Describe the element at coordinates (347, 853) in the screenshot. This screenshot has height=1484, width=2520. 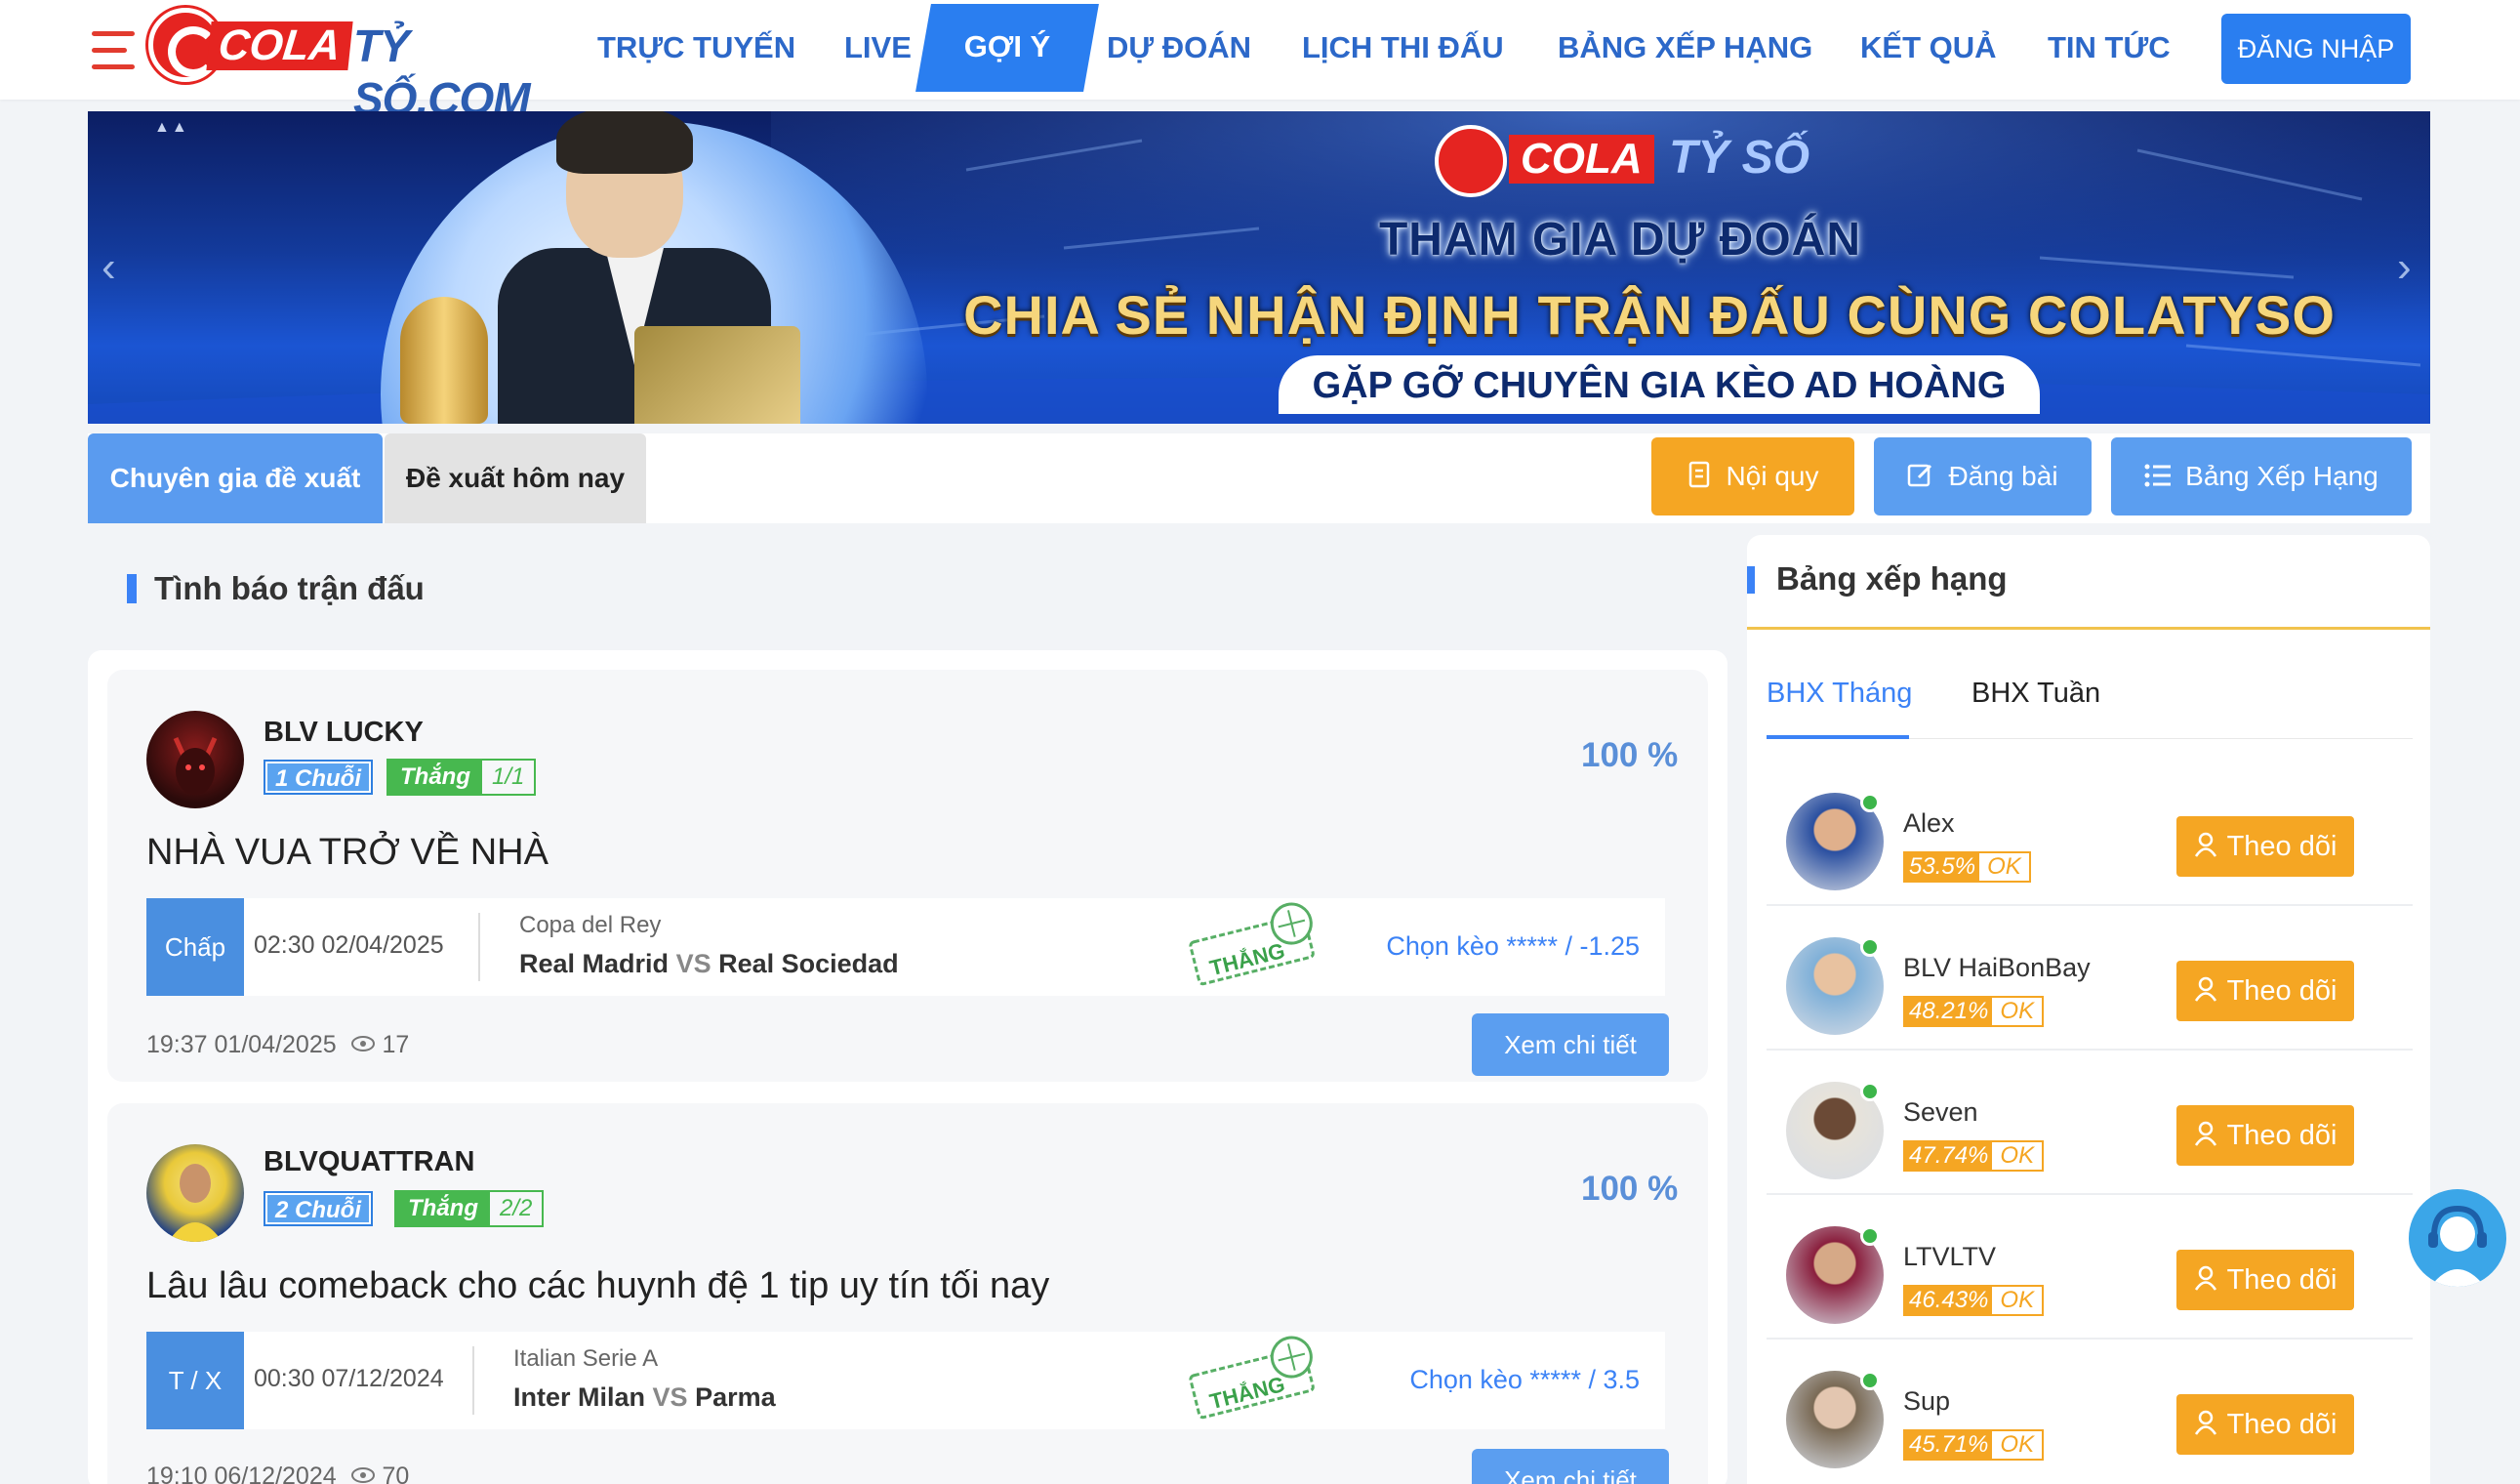
I see `post-title: NHÀ VUA TRỞ VỀ NHÀ` at that location.